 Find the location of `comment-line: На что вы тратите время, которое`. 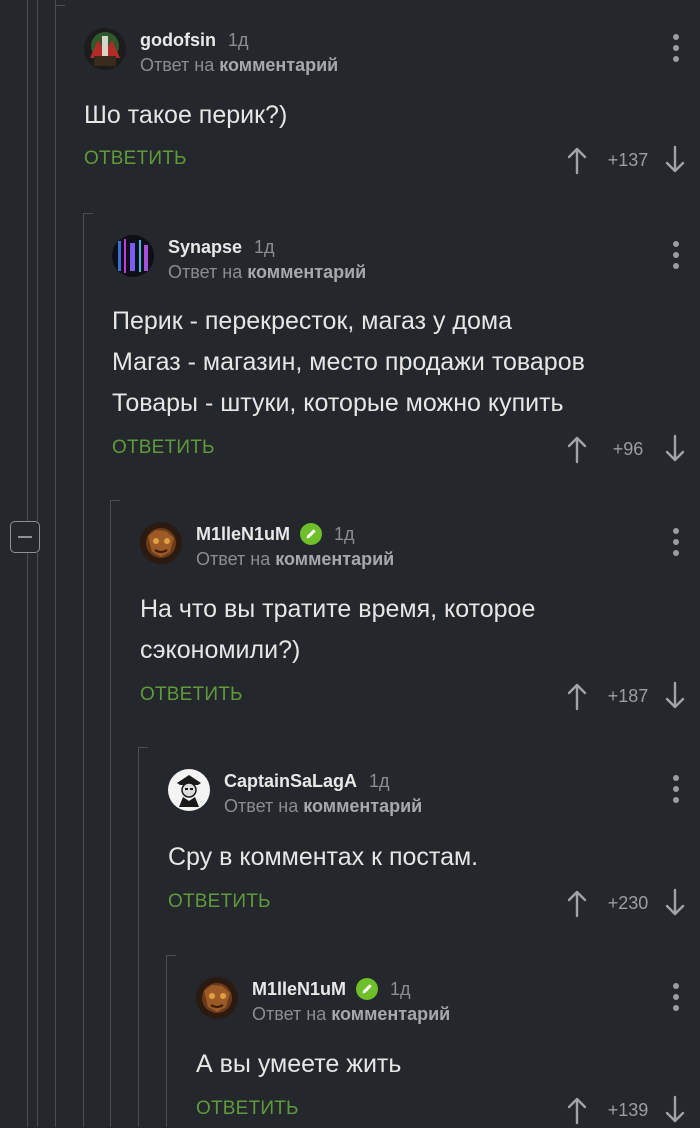

comment-line: На что вы тратите время, которое is located at coordinates (338, 609).